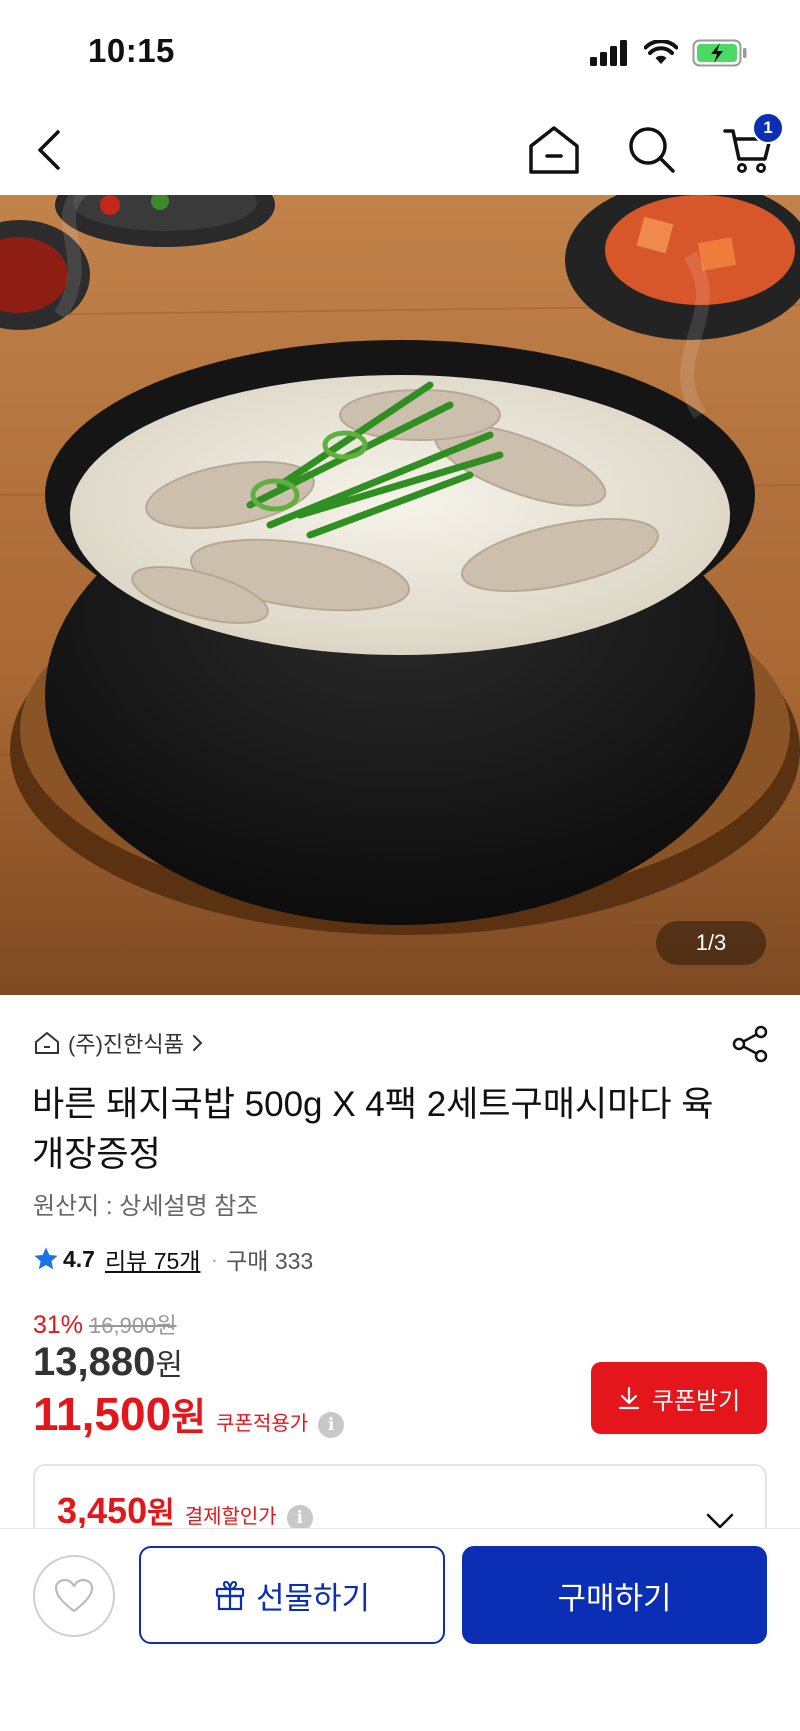 Image resolution: width=800 pixels, height=1731 pixels. Describe the element at coordinates (719, 53) in the screenshot. I see `battery-charging-icon` at that location.